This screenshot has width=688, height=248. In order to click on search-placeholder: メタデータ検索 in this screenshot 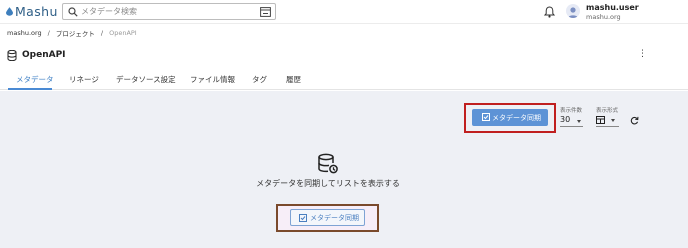, I will do `click(109, 11)`.